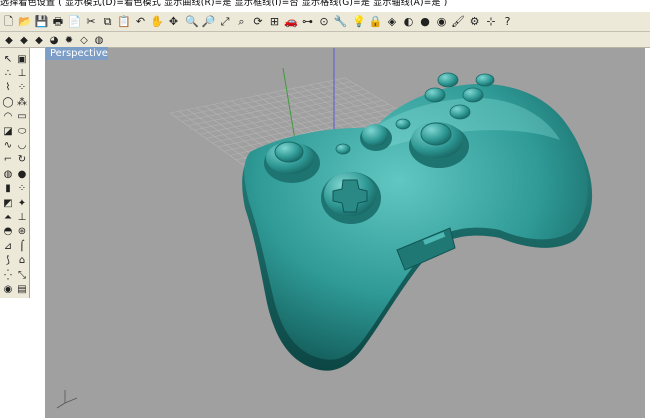  What do you see at coordinates (8, 88) in the screenshot?
I see `polyline-icon: ⌇` at bounding box center [8, 88].